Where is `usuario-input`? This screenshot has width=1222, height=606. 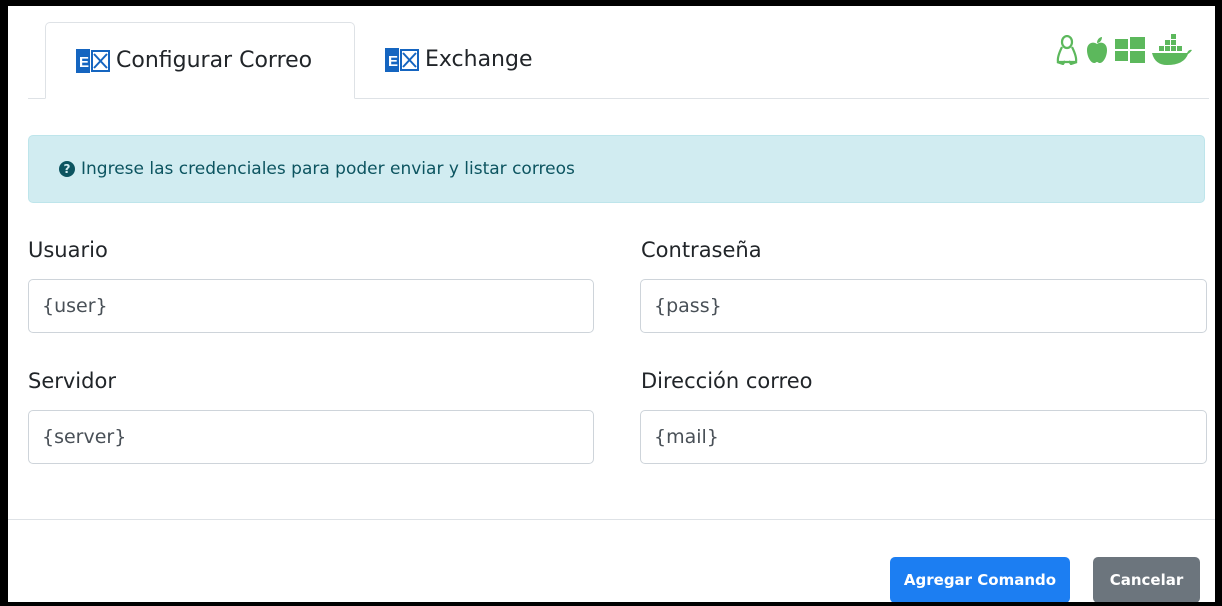 usuario-input is located at coordinates (311, 306).